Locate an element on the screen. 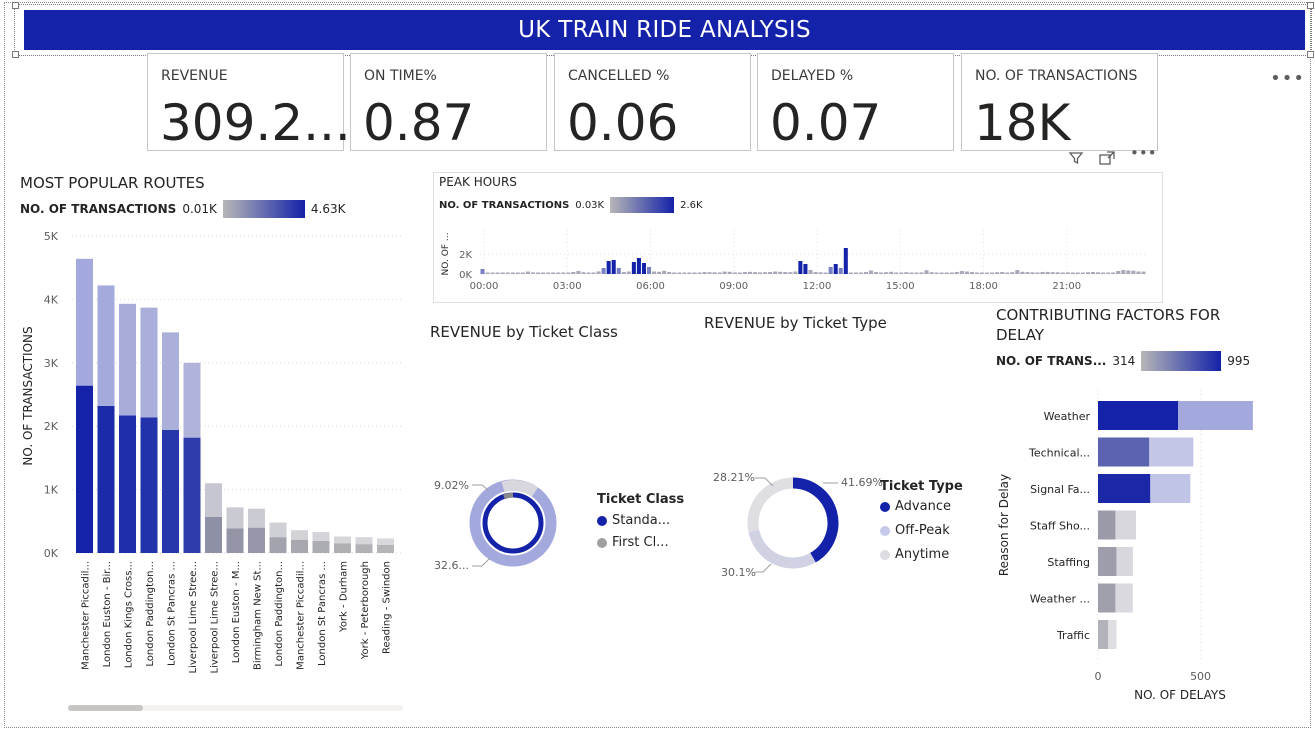  legend-item-anytime: Anytime is located at coordinates (921, 554).